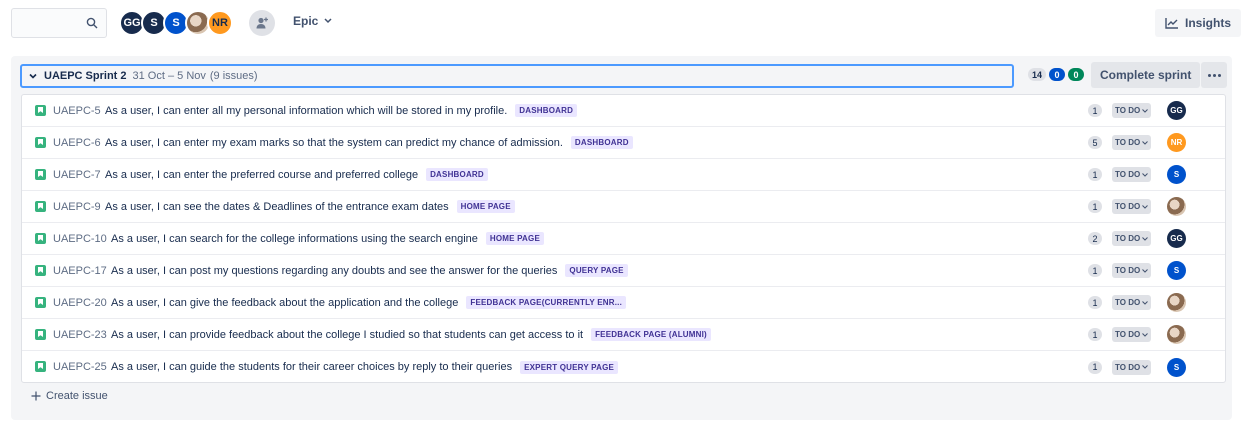 The width and height of the screenshot is (1249, 429). What do you see at coordinates (1176, 142) in the screenshot?
I see `assignee-avatar: NR` at bounding box center [1176, 142].